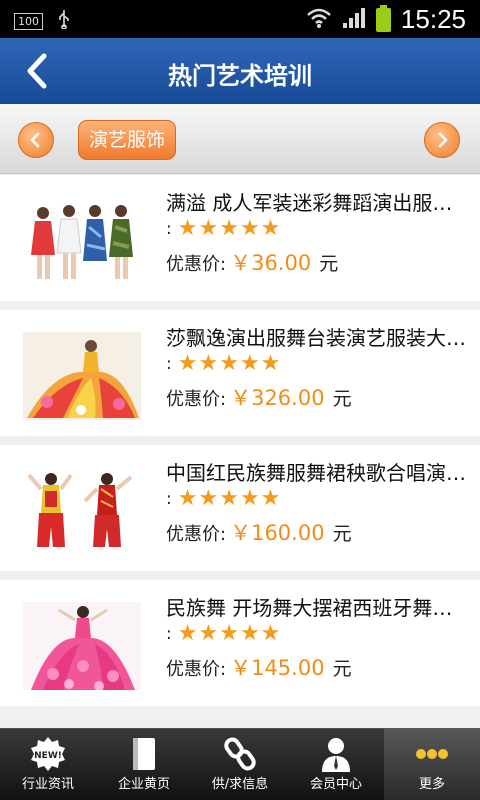 Image resolution: width=480 pixels, height=800 pixels. Describe the element at coordinates (336, 754) in the screenshot. I see `user-icon` at that location.